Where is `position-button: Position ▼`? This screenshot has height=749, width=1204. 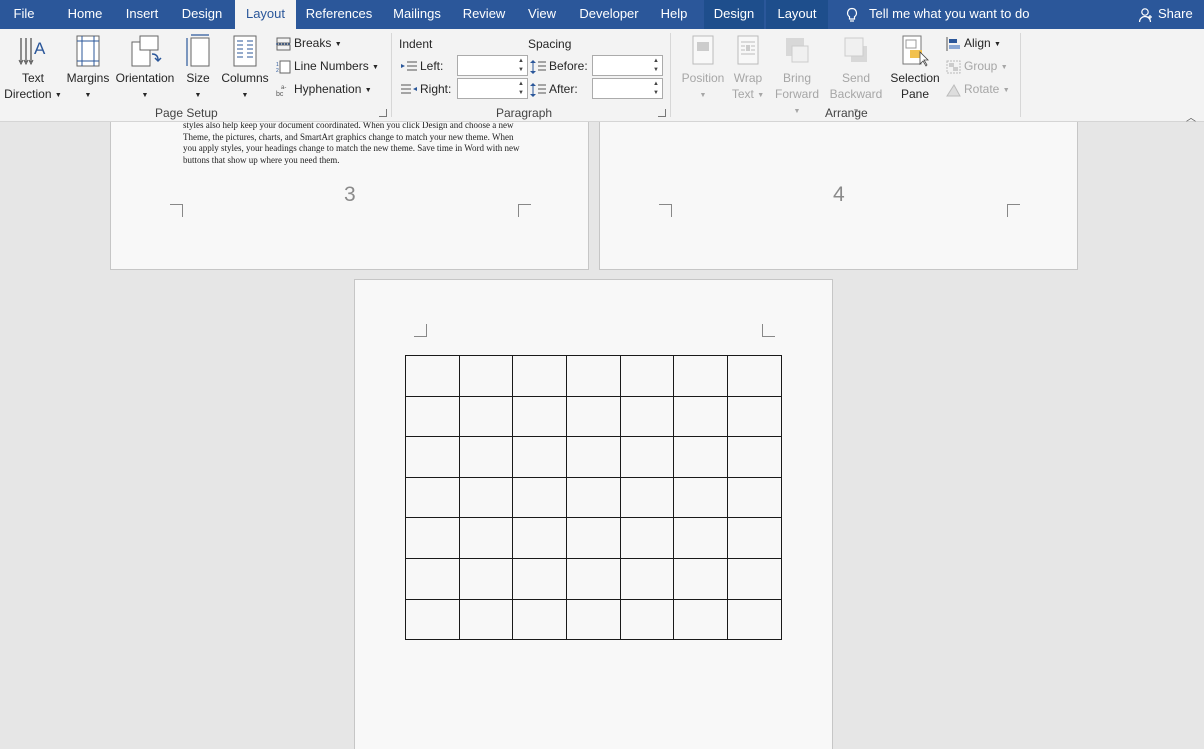
position-button: Position ▼ is located at coordinates (703, 69).